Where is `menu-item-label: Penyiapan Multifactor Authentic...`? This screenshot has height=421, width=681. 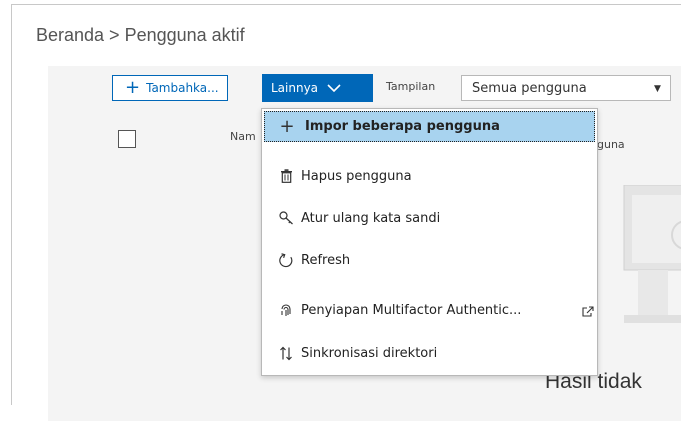
menu-item-label: Penyiapan Multifactor Authentic... is located at coordinates (411, 310).